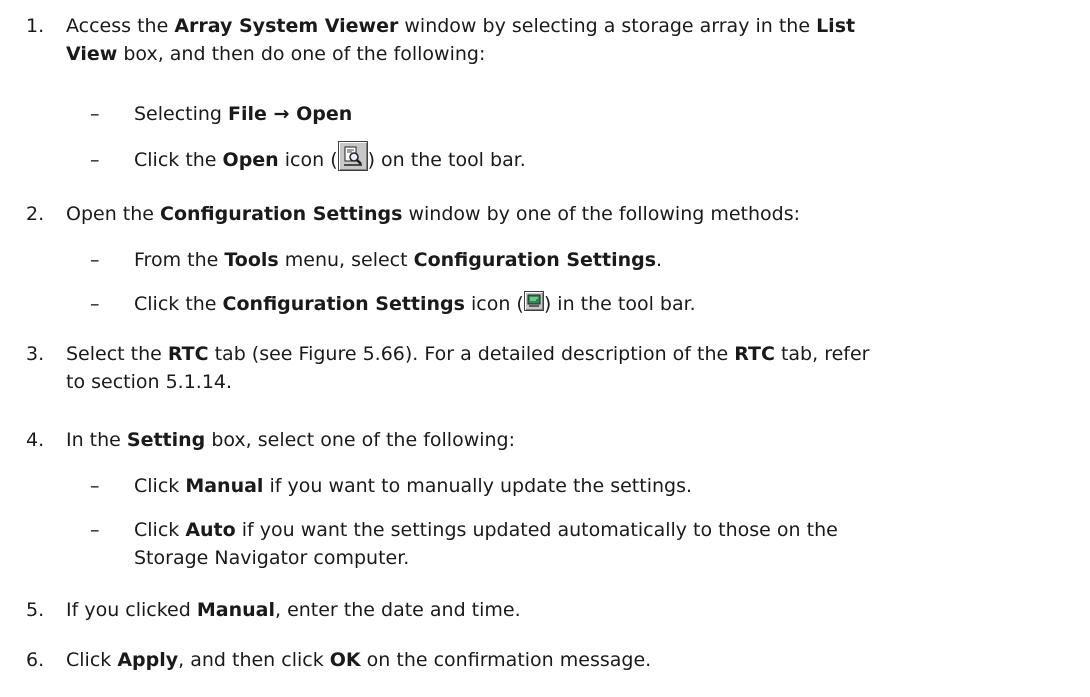 This screenshot has width=1090, height=697. Describe the element at coordinates (290, 114) in the screenshot. I see `bold-term: File → Open` at that location.